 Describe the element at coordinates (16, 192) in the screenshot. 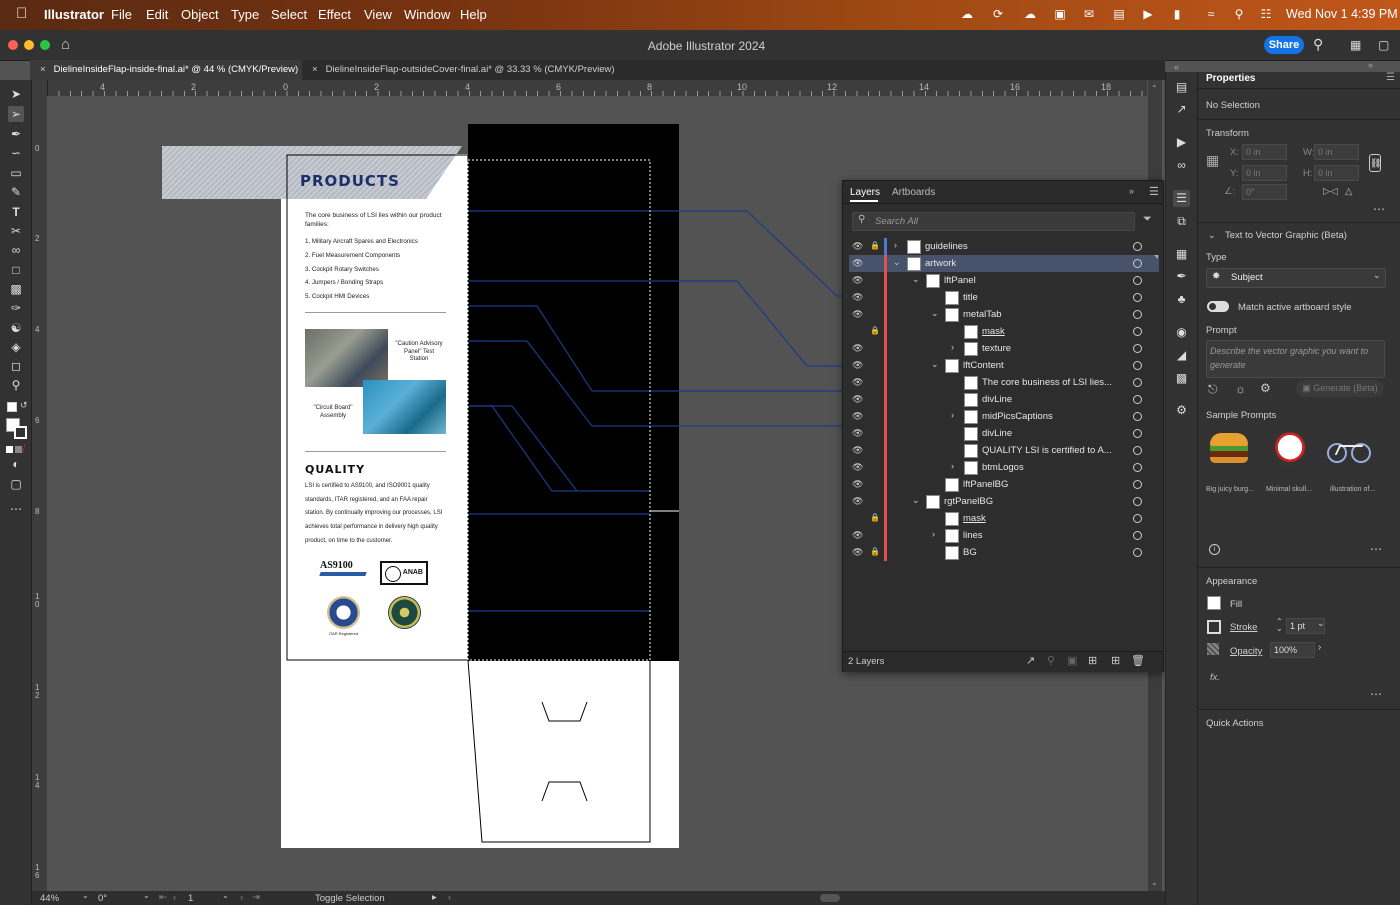

I see `paintbrush-tool-icon: ✎` at that location.